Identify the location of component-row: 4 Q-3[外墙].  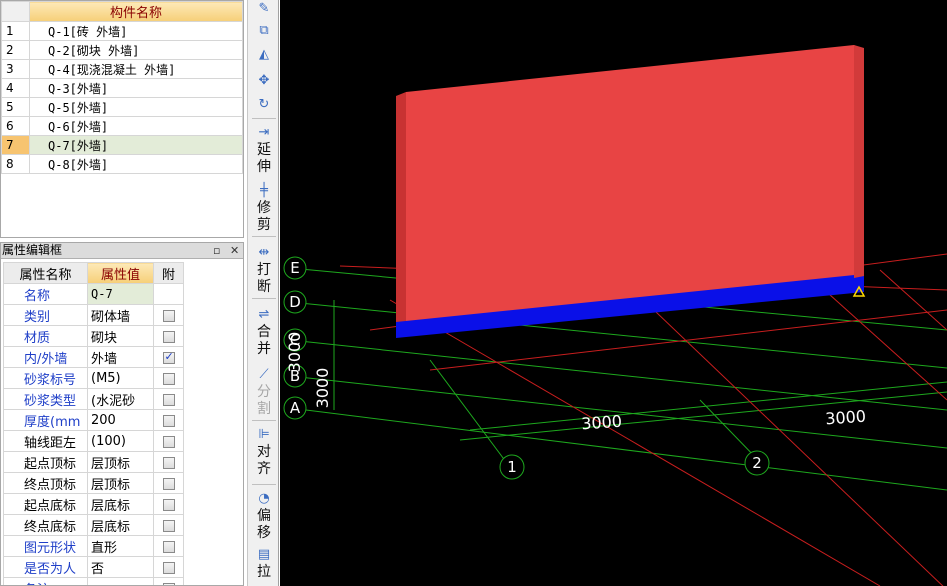
(122, 88).